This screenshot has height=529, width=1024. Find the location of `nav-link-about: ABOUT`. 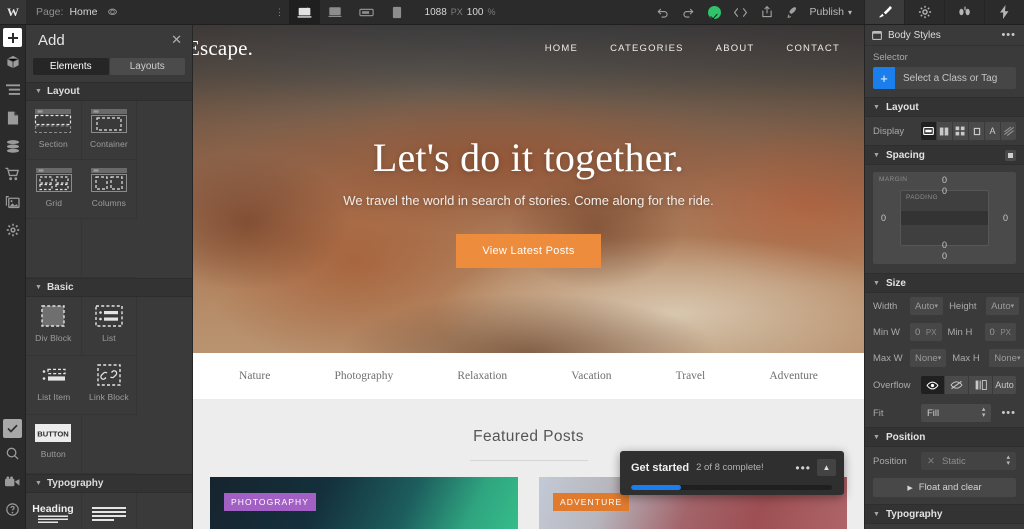

nav-link-about: ABOUT is located at coordinates (735, 48).